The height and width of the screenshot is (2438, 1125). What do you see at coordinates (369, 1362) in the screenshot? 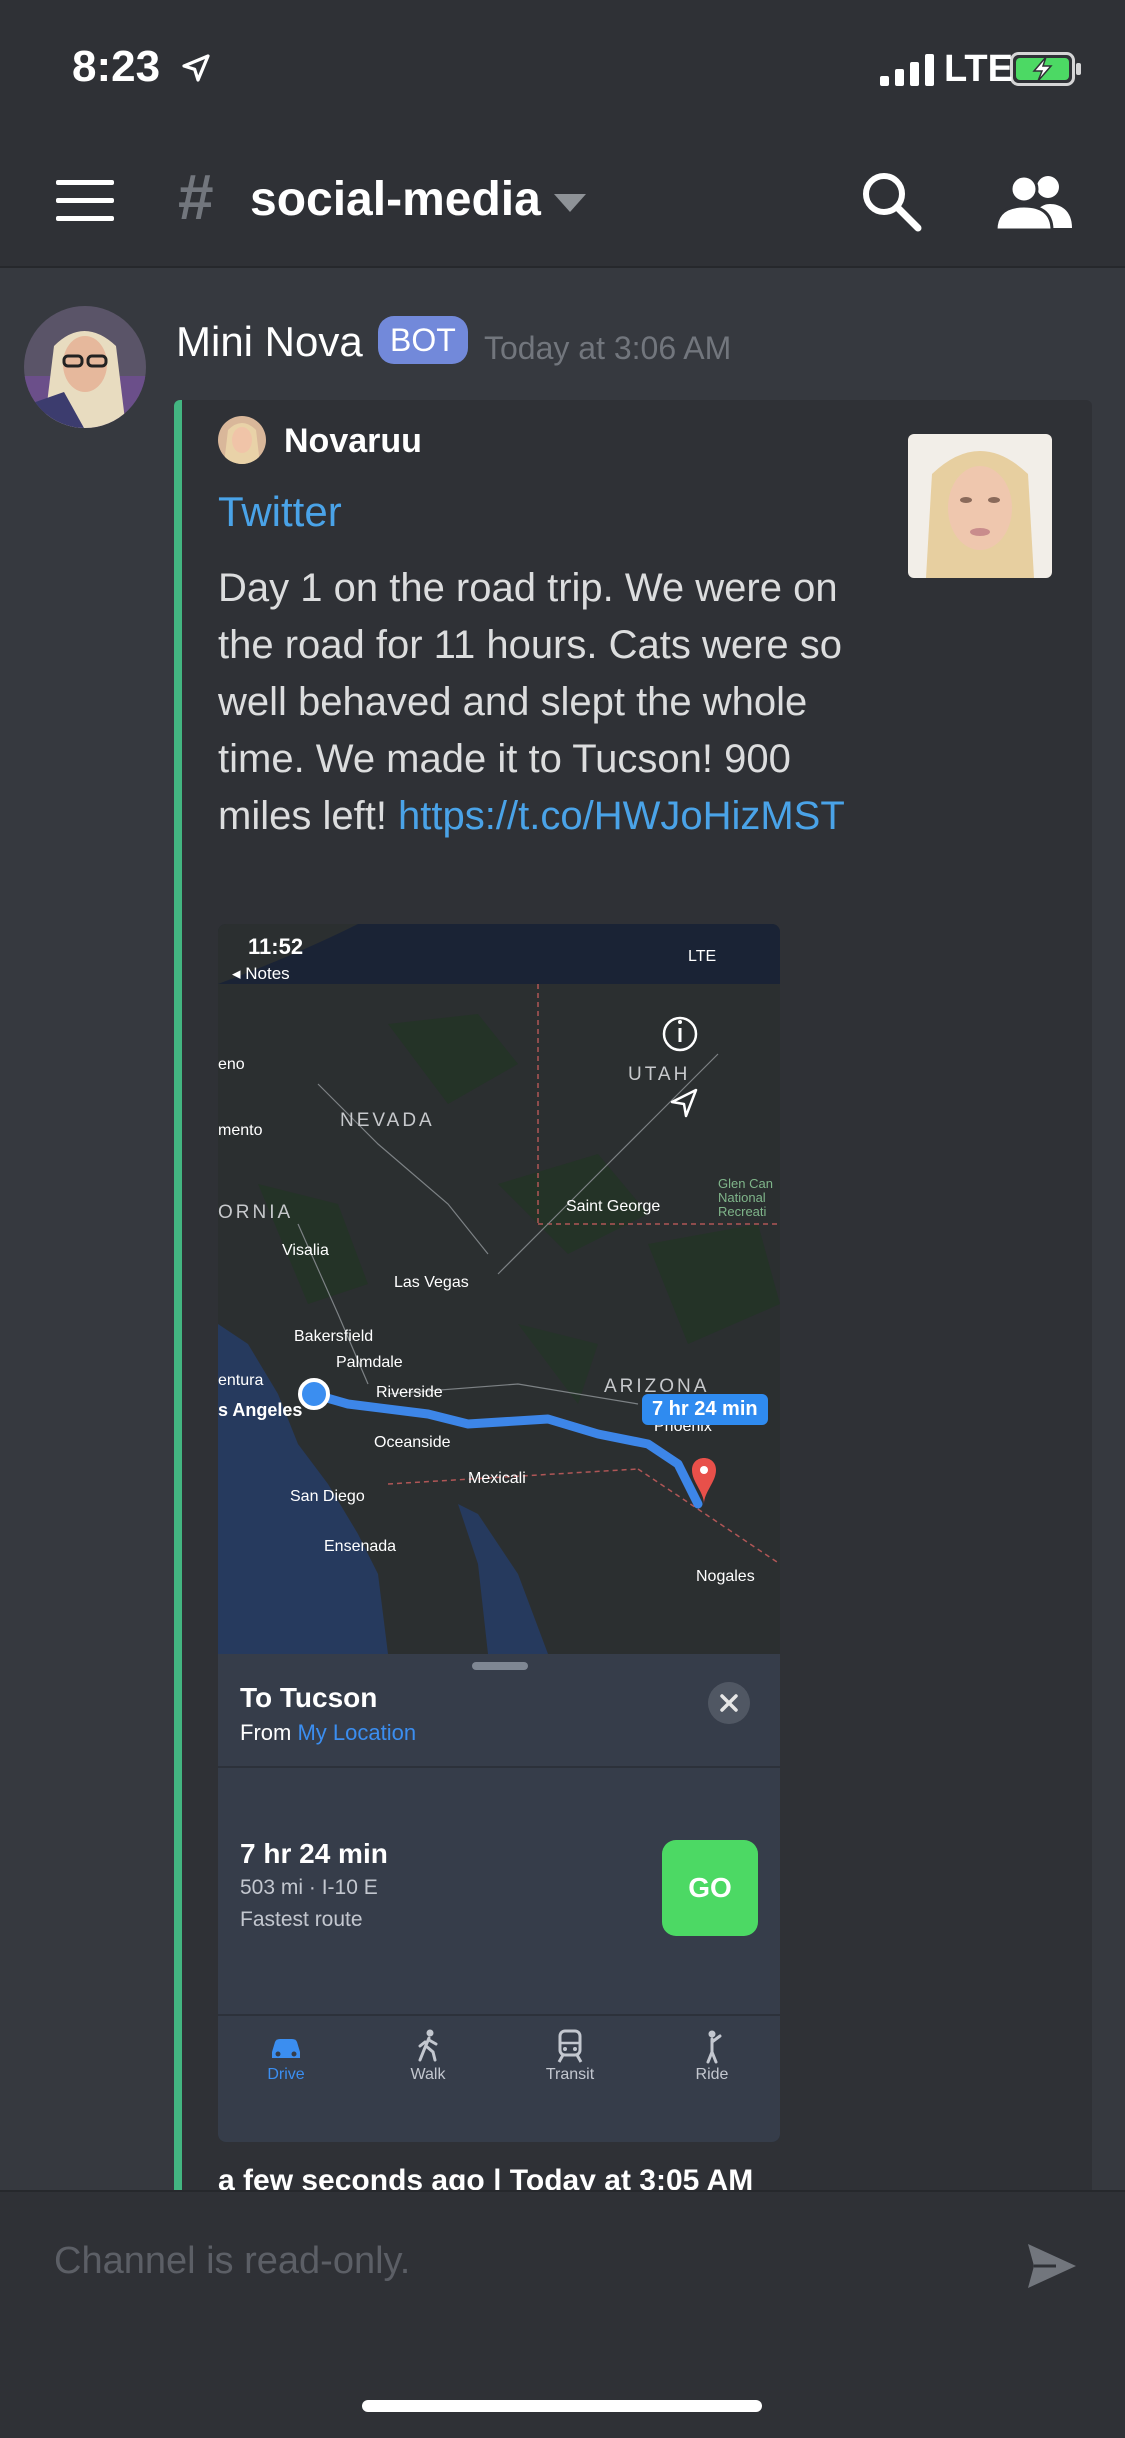
I see `map-label: Palmdale` at bounding box center [369, 1362].